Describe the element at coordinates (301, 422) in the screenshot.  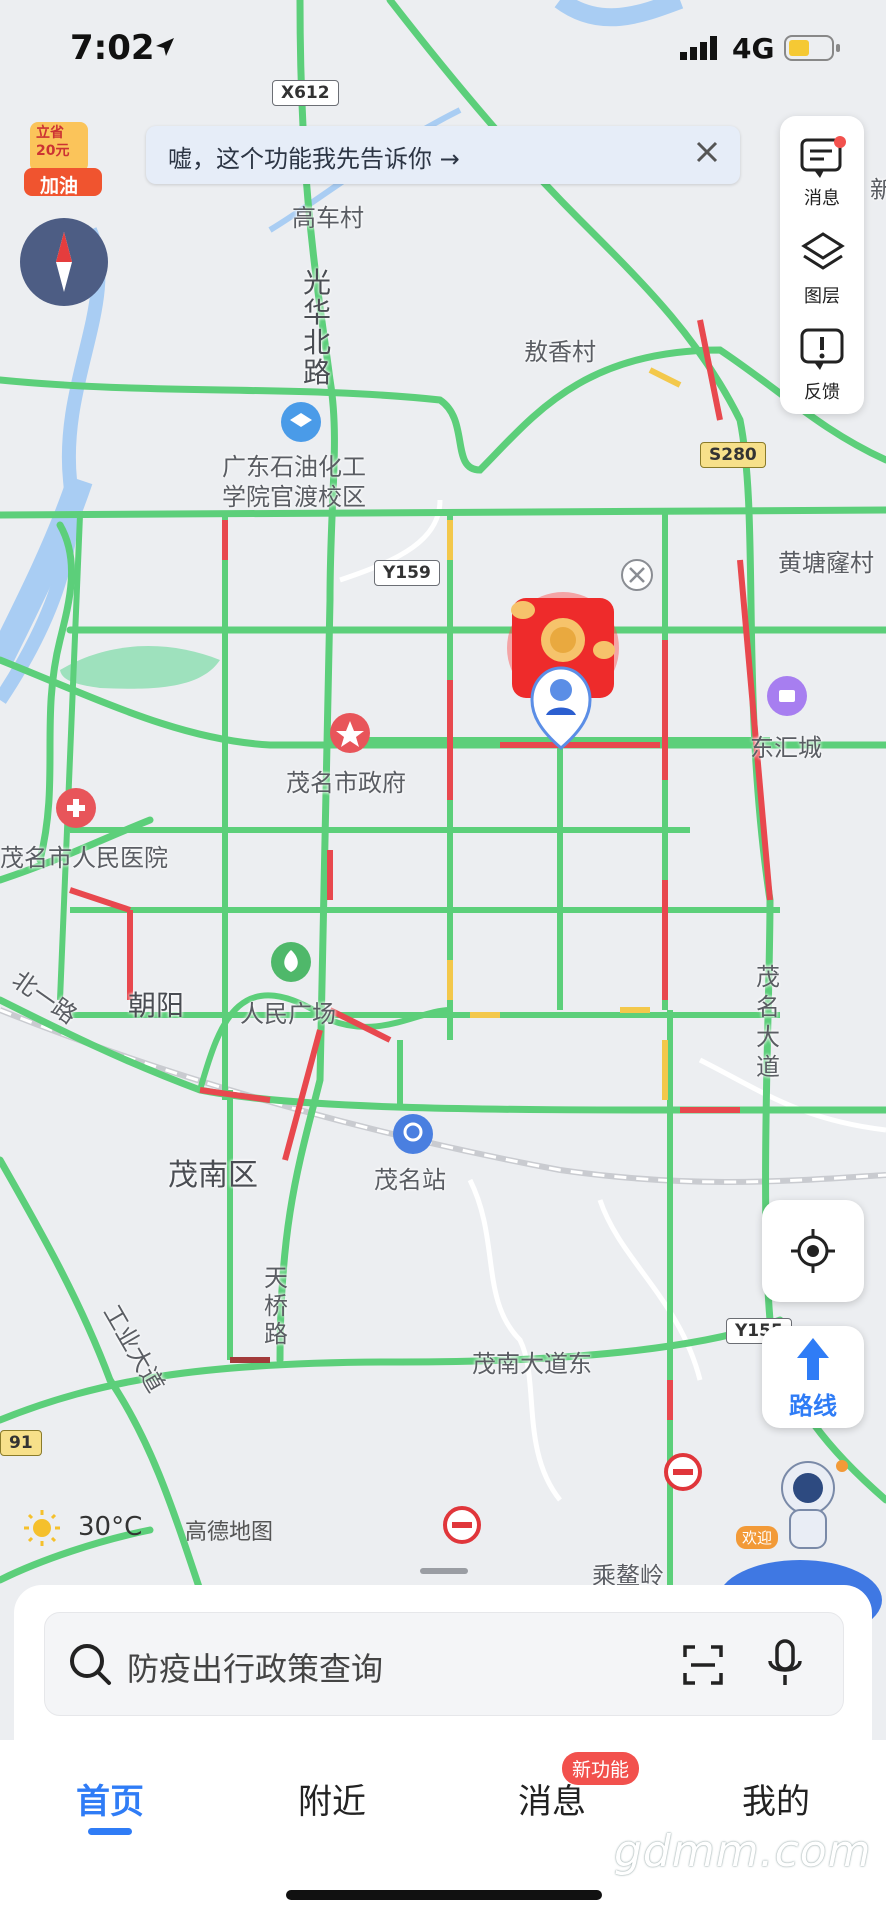
I see `school-pin` at that location.